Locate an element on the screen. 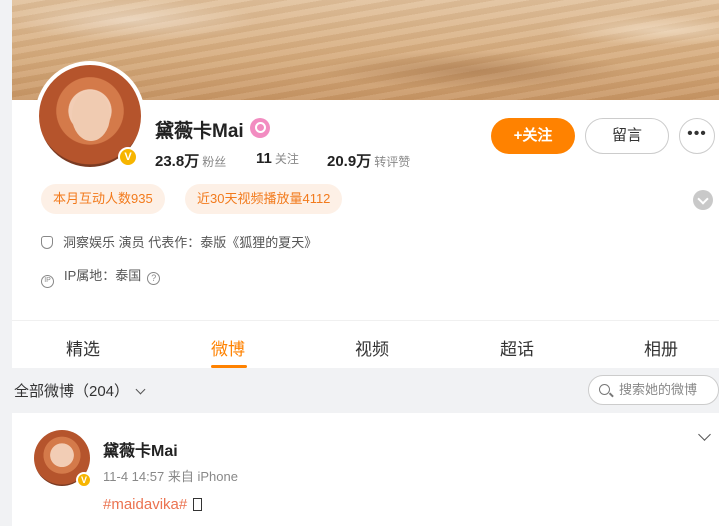  stat-followers-label: 粉丝 is located at coordinates (214, 162).